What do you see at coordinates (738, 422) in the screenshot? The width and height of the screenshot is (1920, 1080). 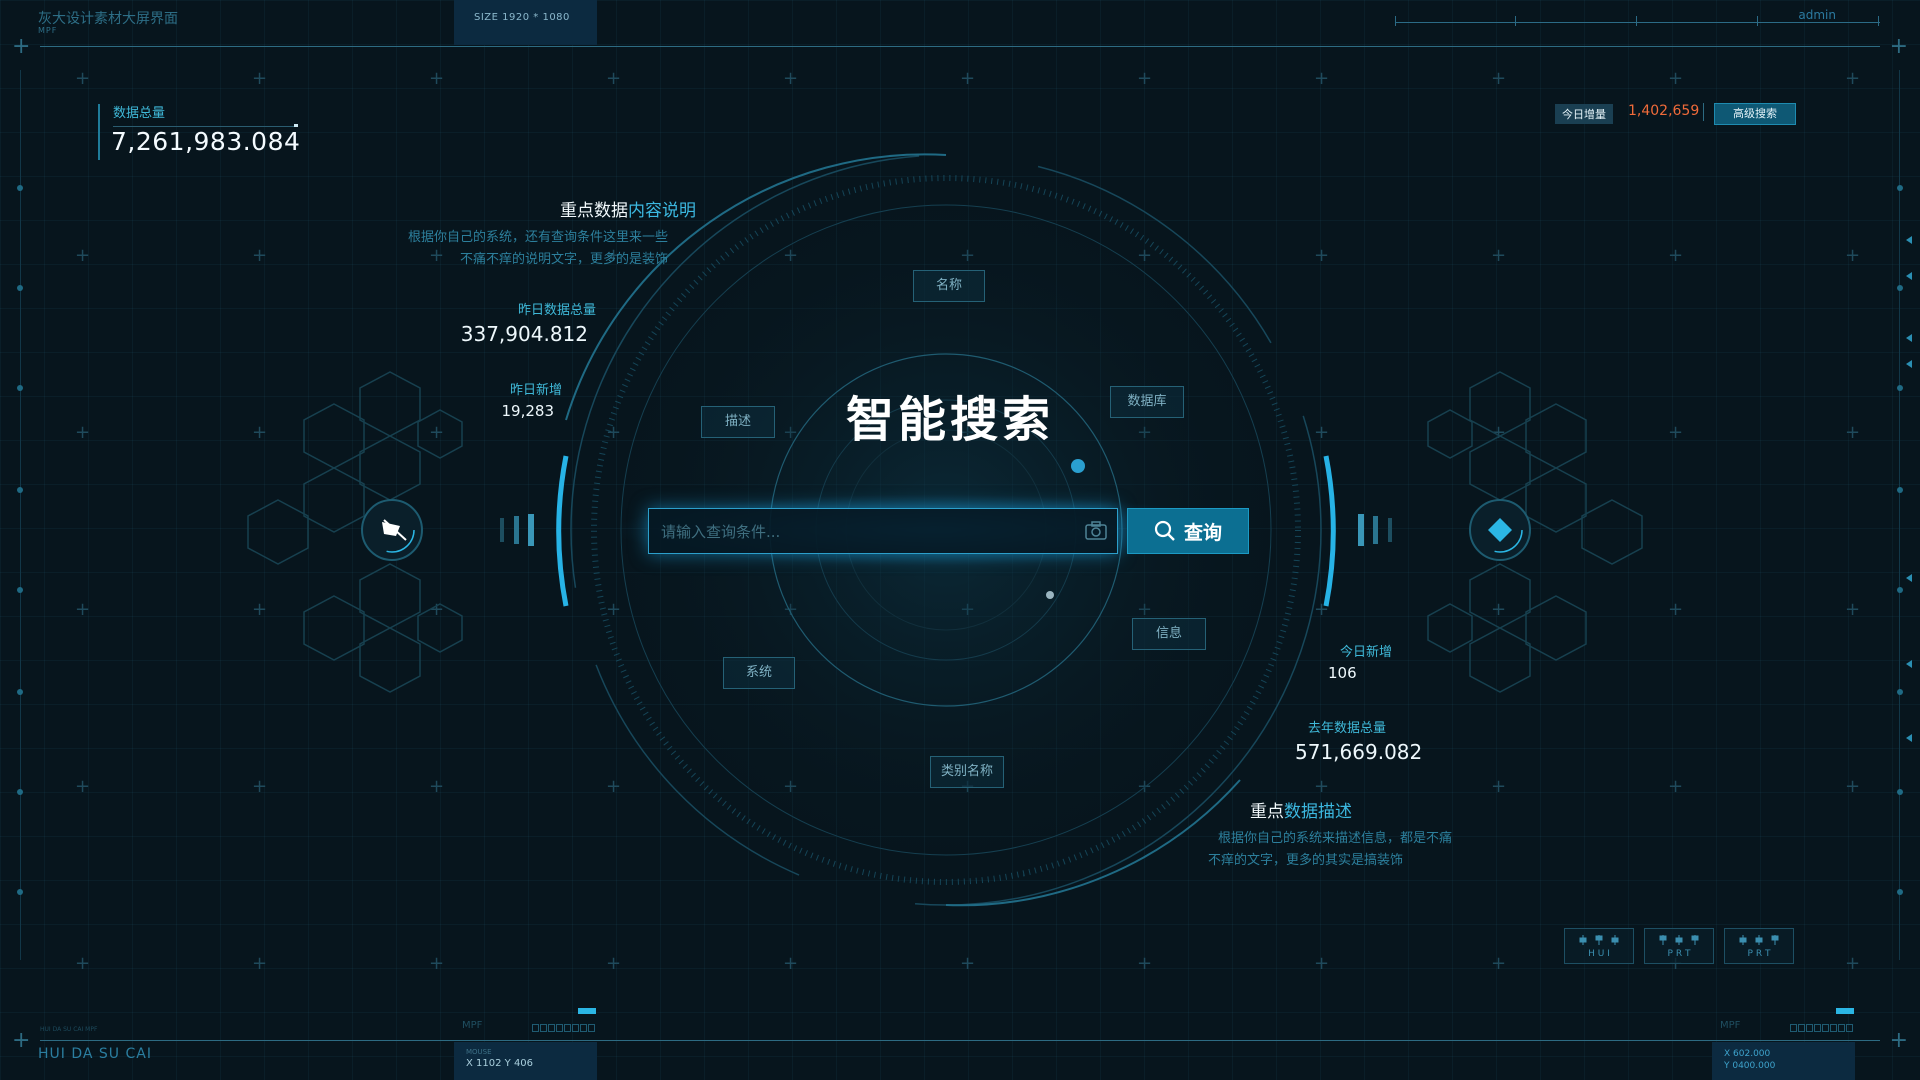 I see `tag-describe: 描述` at bounding box center [738, 422].